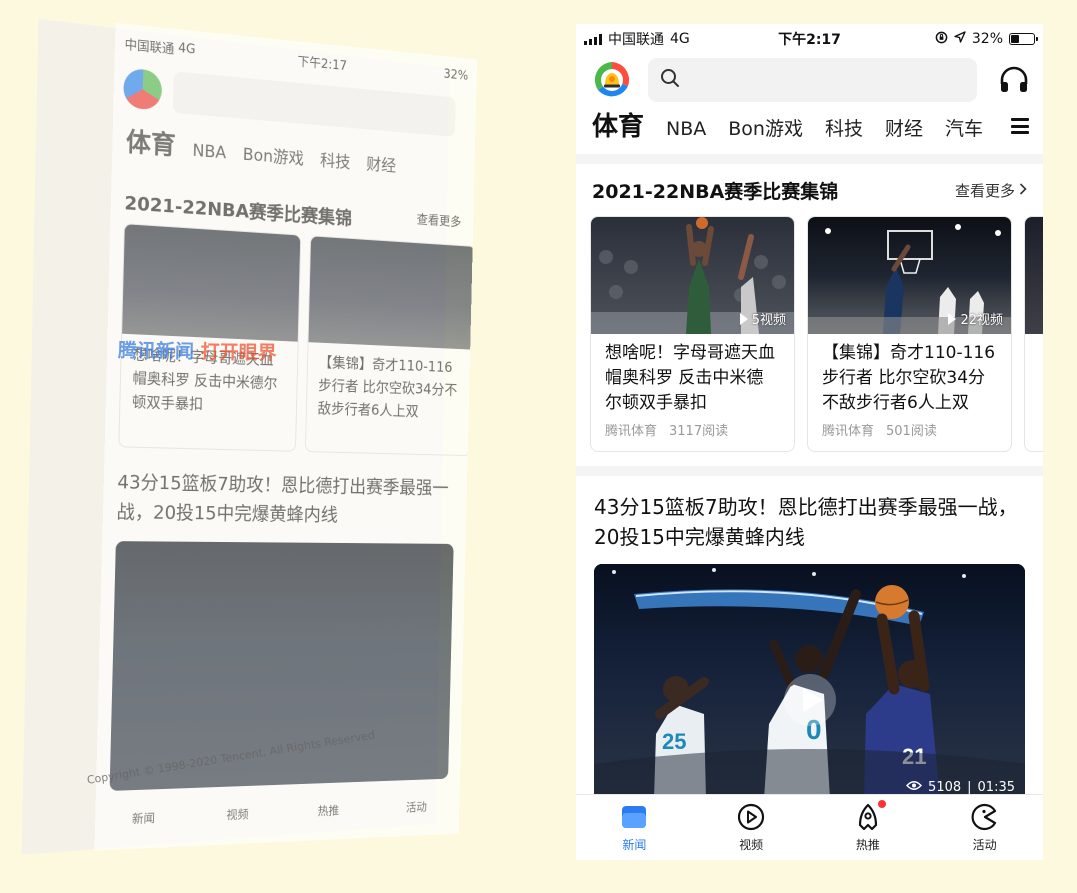  Describe the element at coordinates (634, 817) in the screenshot. I see `news-icon` at that location.